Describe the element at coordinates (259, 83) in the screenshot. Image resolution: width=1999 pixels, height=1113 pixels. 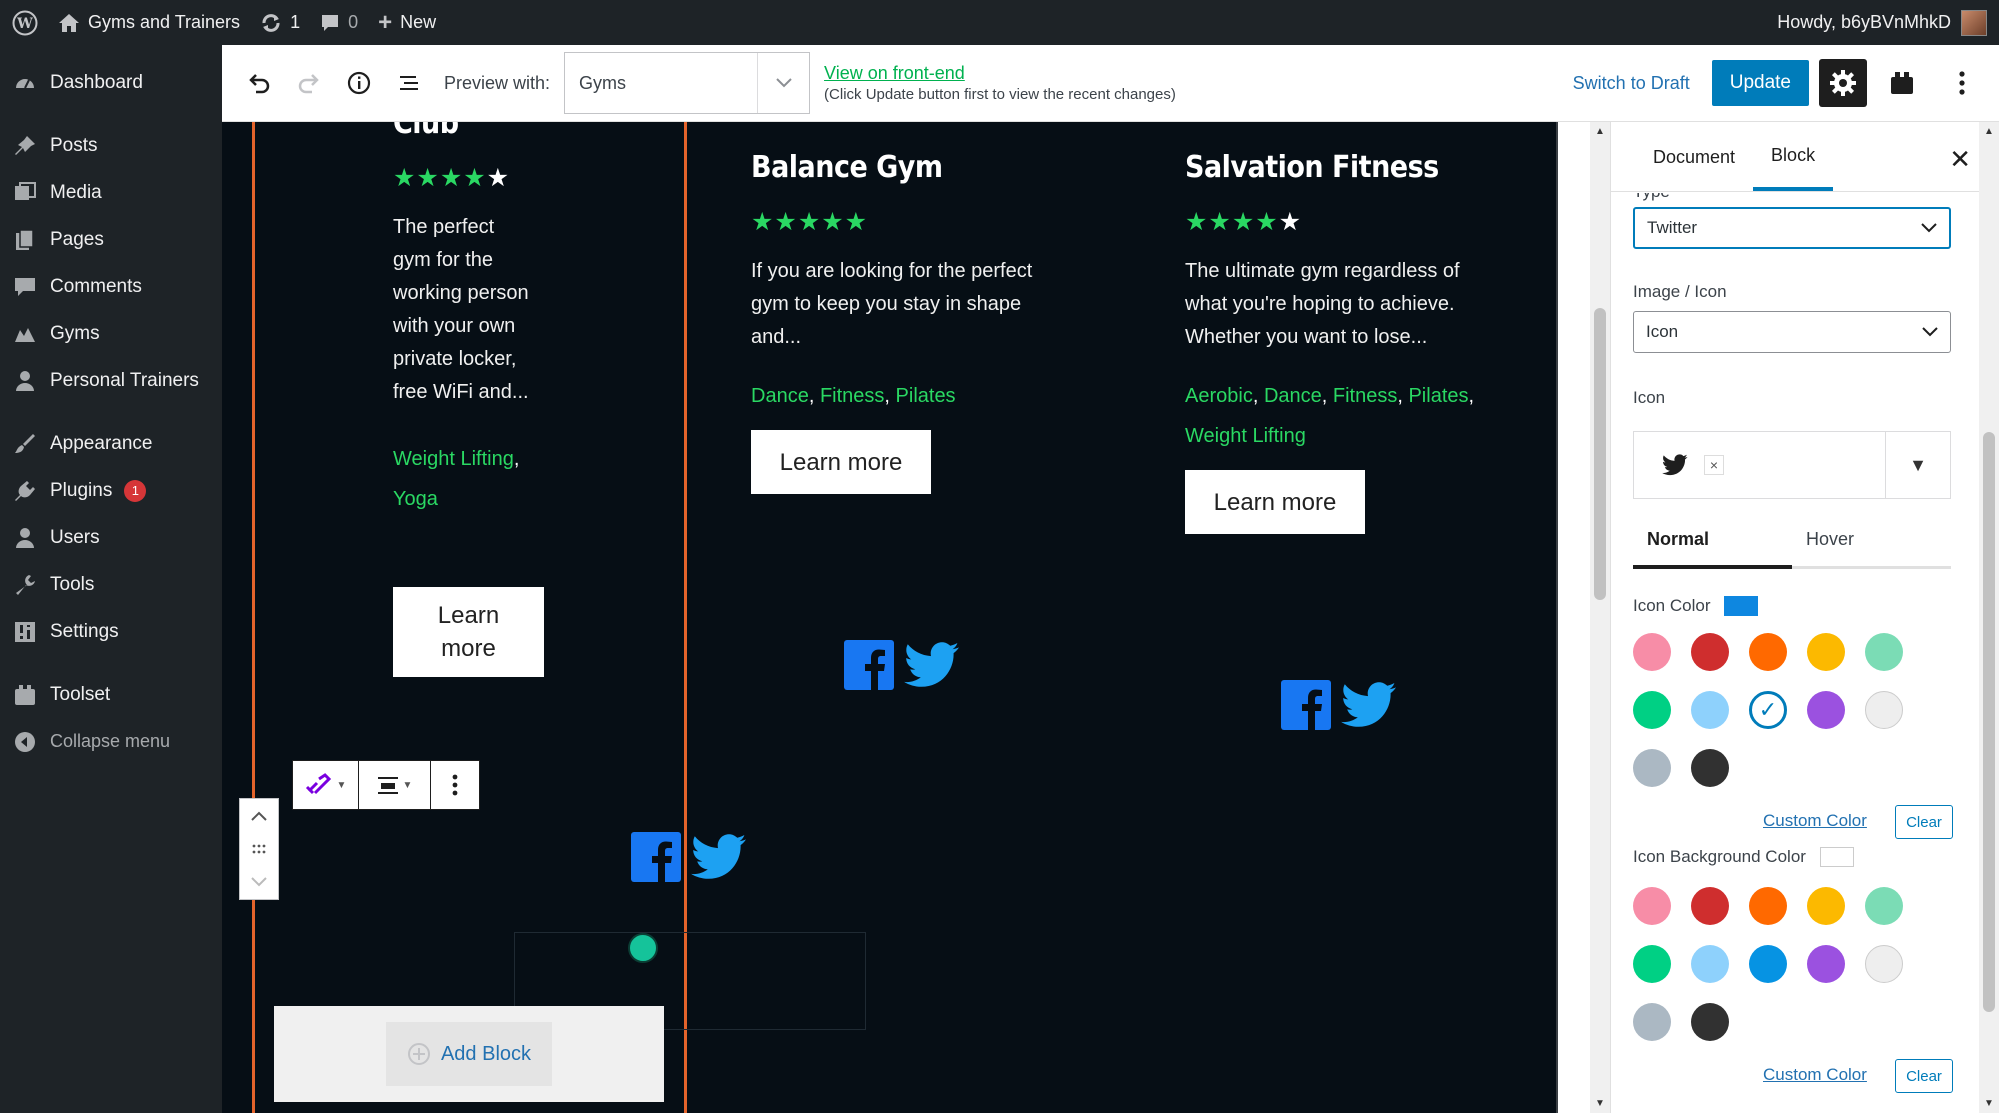
I see `undo-button` at that location.